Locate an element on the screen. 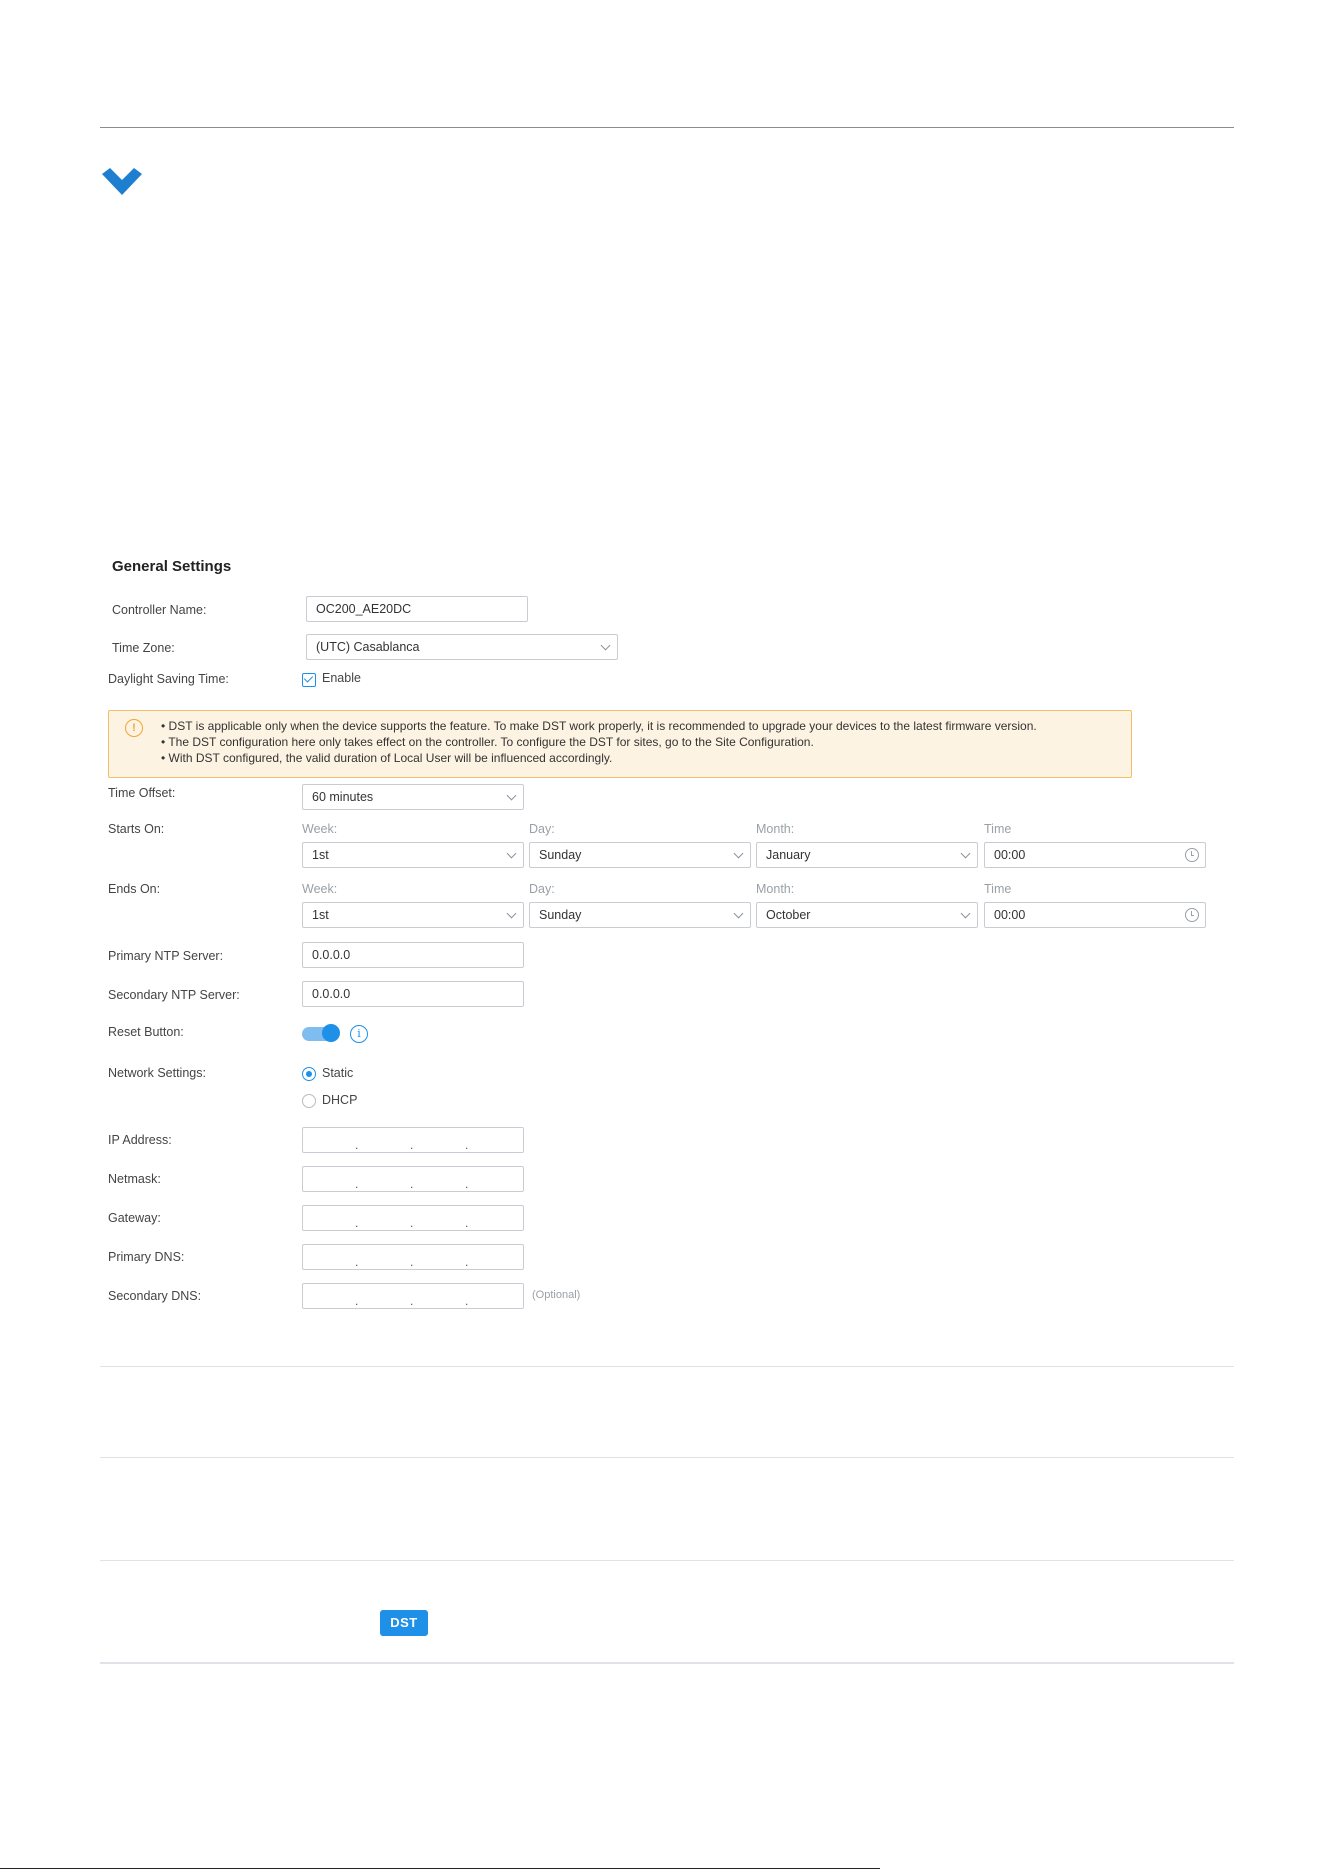 The height and width of the screenshot is (1872, 1324). gateway-label: Gateway: is located at coordinates (134, 1218).